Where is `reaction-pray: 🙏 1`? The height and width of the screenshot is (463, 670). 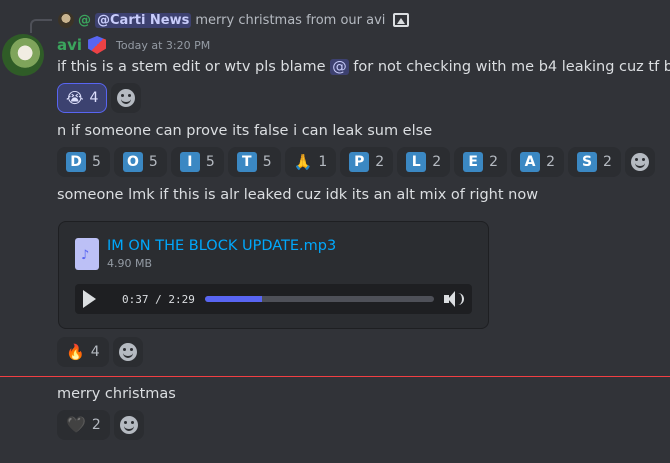
reaction-pray: 🙏 1 is located at coordinates (310, 162).